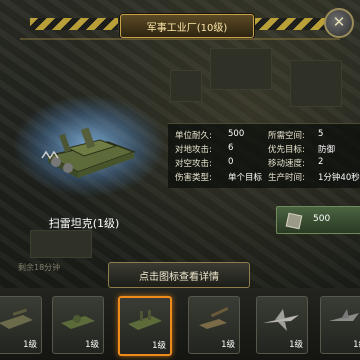 This screenshot has height=360, width=360. What do you see at coordinates (74, 24) in the screenshot?
I see `hazard-stripe-left` at bounding box center [74, 24].